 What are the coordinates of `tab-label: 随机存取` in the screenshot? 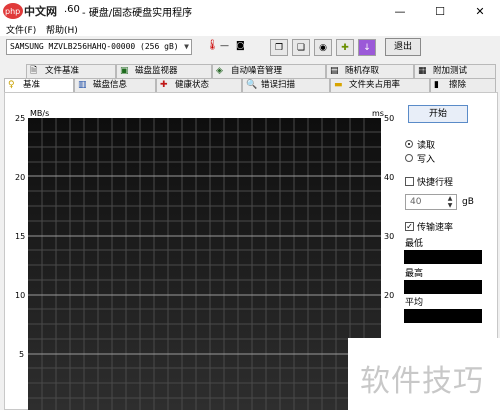 It's located at (362, 71).